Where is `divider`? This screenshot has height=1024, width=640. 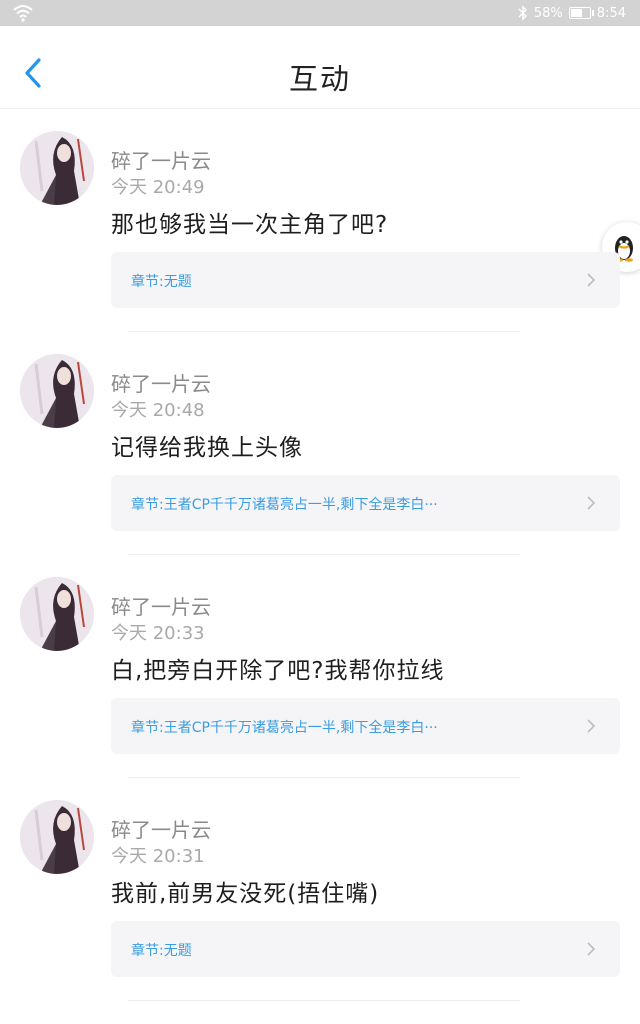
divider is located at coordinates (324, 1000).